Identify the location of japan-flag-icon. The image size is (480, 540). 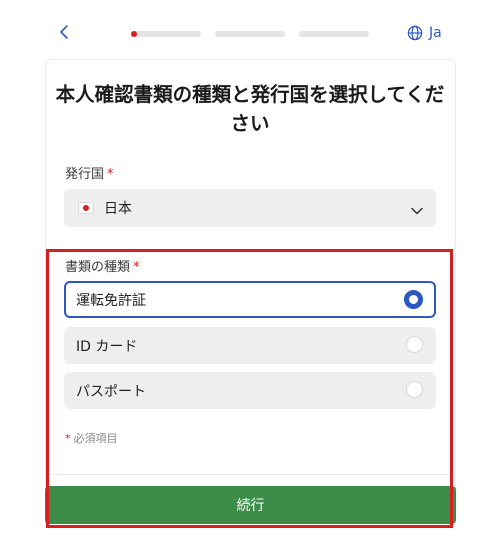
(86, 208).